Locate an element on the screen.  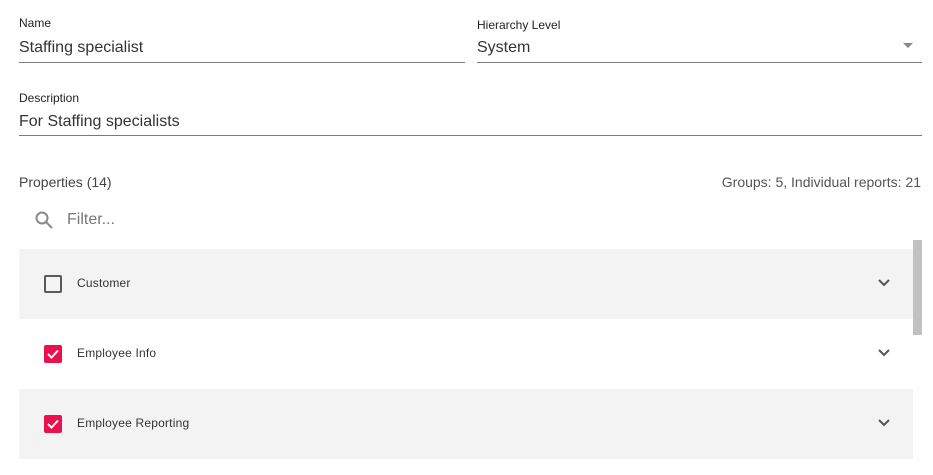
description-field: Description For Staffing specialists is located at coordinates (470, 114).